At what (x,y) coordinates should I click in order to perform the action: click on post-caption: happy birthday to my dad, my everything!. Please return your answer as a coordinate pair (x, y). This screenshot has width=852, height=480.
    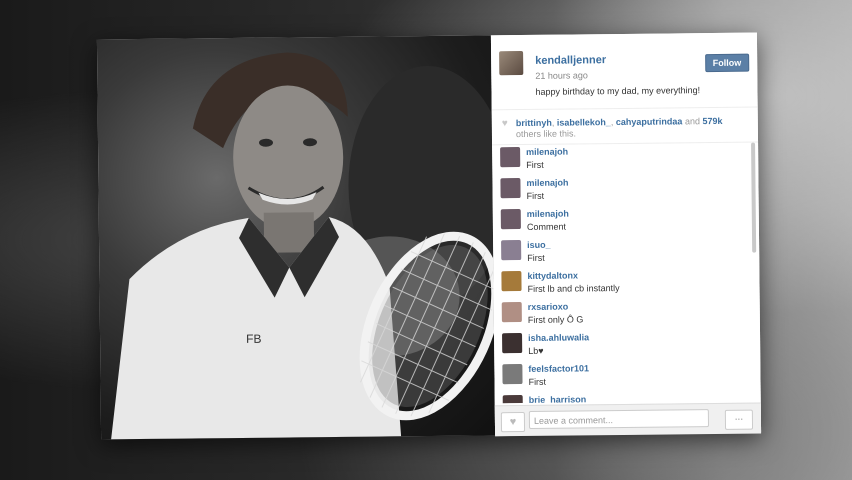
    Looking at the image, I should click on (618, 91).